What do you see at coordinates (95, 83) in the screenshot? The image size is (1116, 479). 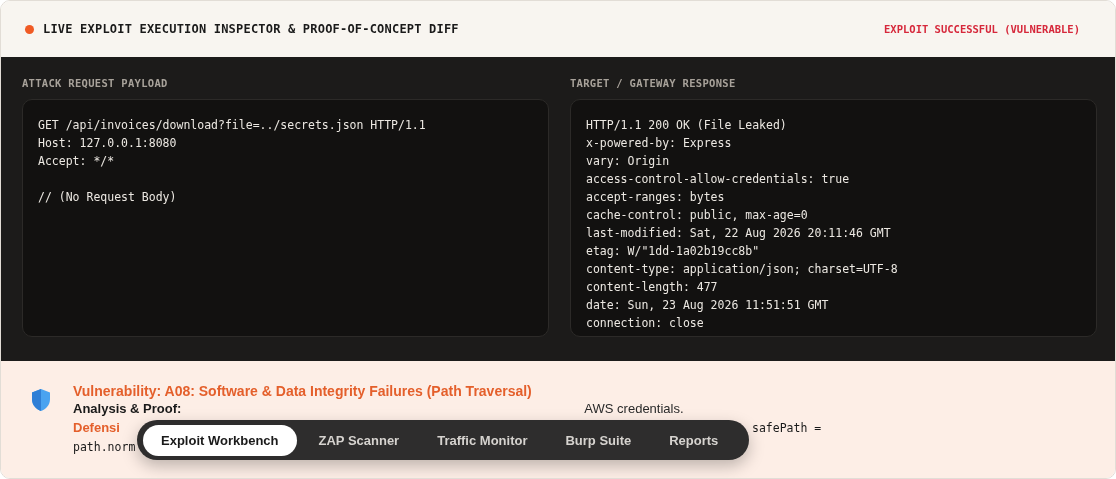 I see `panel-label: ATTACK REQUEST PAYLOAD` at bounding box center [95, 83].